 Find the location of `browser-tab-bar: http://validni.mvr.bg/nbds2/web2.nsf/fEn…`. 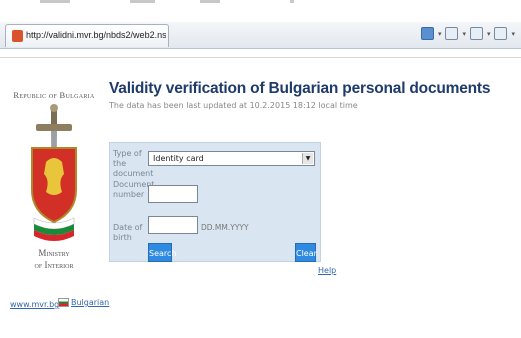

browser-tab-bar: http://validni.mvr.bg/nbds2/web2.nsf/fEn… is located at coordinates (260, 35).